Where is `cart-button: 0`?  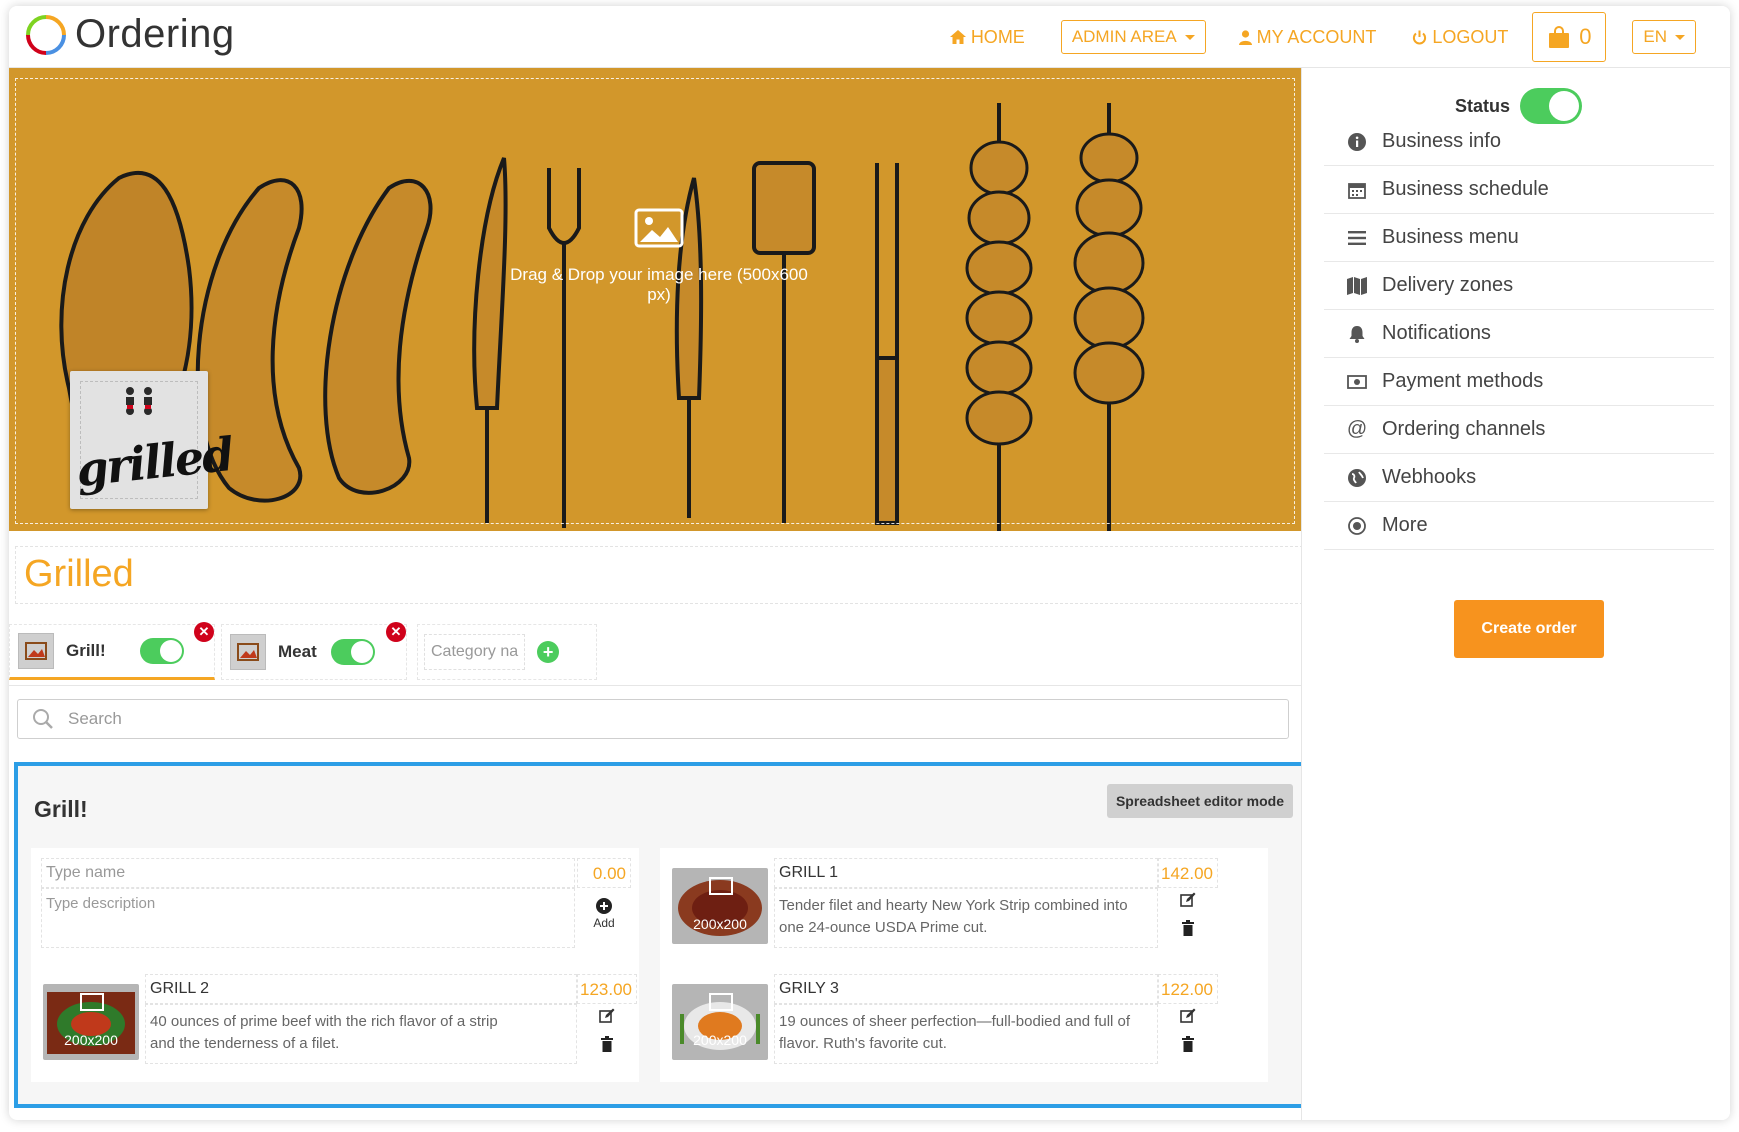
cart-button: 0 is located at coordinates (1569, 37).